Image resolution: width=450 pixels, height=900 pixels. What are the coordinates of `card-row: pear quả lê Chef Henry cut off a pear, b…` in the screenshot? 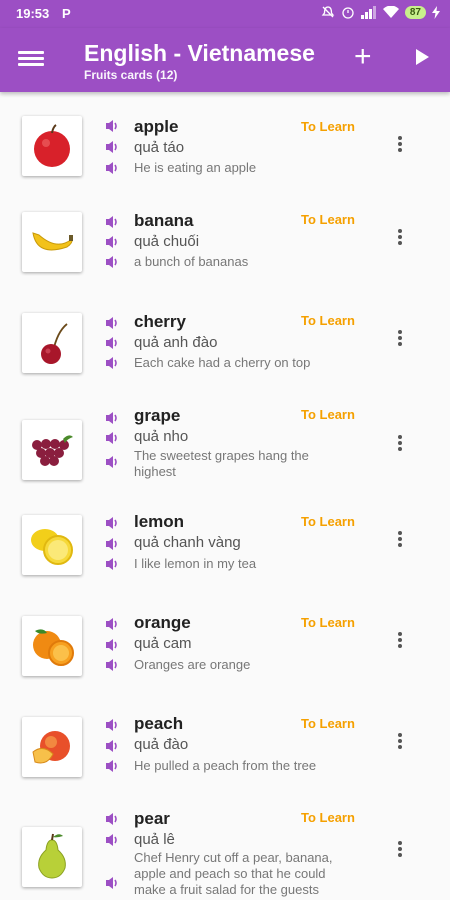 It's located at (225, 850).